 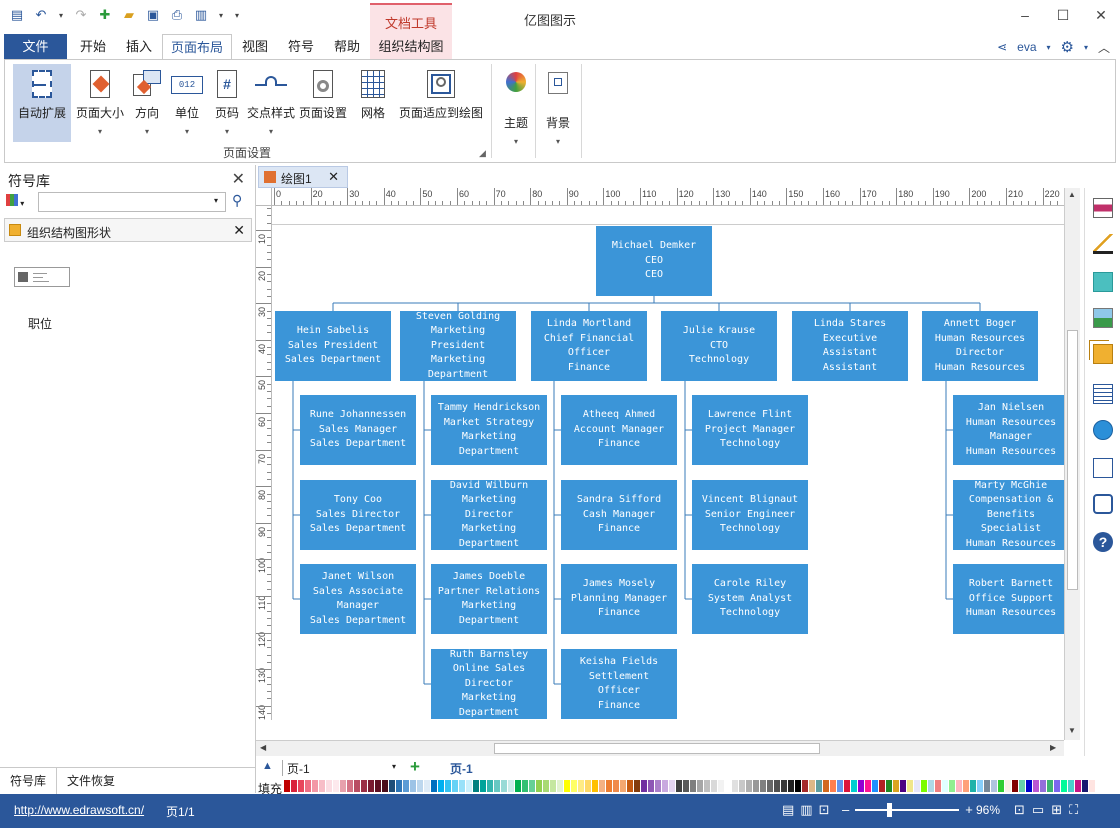 What do you see at coordinates (850, 346) in the screenshot?
I see `org-node-d5: Linda Stares Executive Assistant Assistant` at bounding box center [850, 346].